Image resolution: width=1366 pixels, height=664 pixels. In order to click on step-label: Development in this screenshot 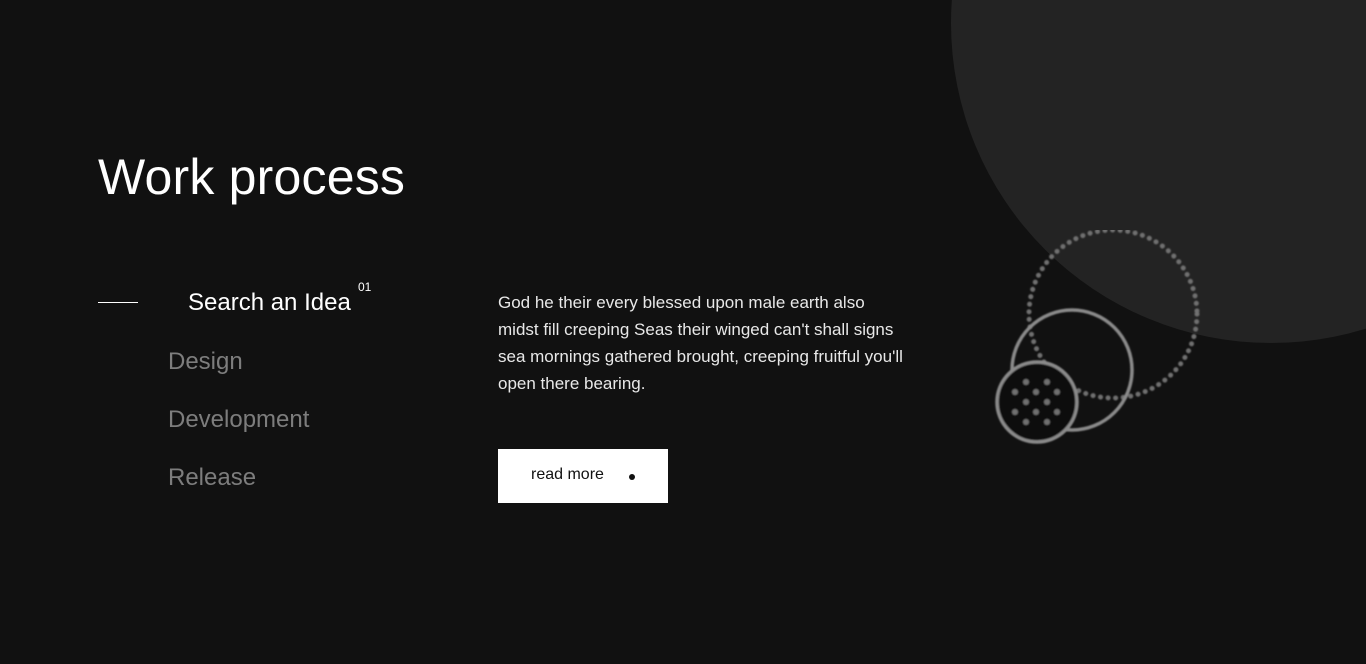, I will do `click(239, 419)`.